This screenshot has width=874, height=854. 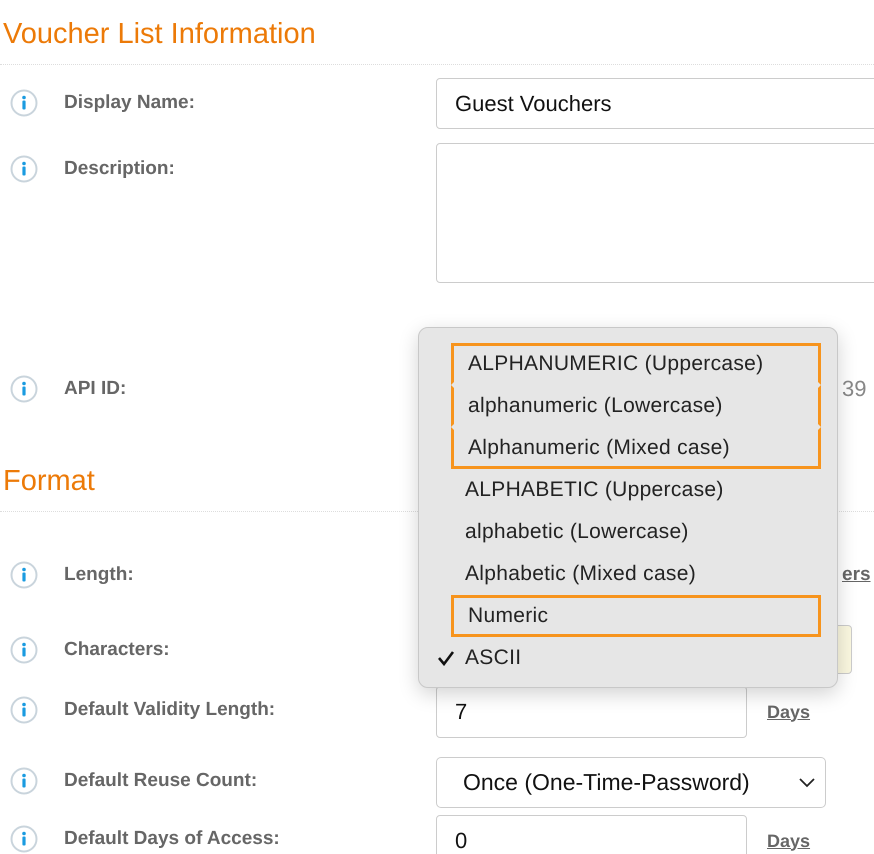 I want to click on select-field: Once (One-Time-Password), so click(x=631, y=782).